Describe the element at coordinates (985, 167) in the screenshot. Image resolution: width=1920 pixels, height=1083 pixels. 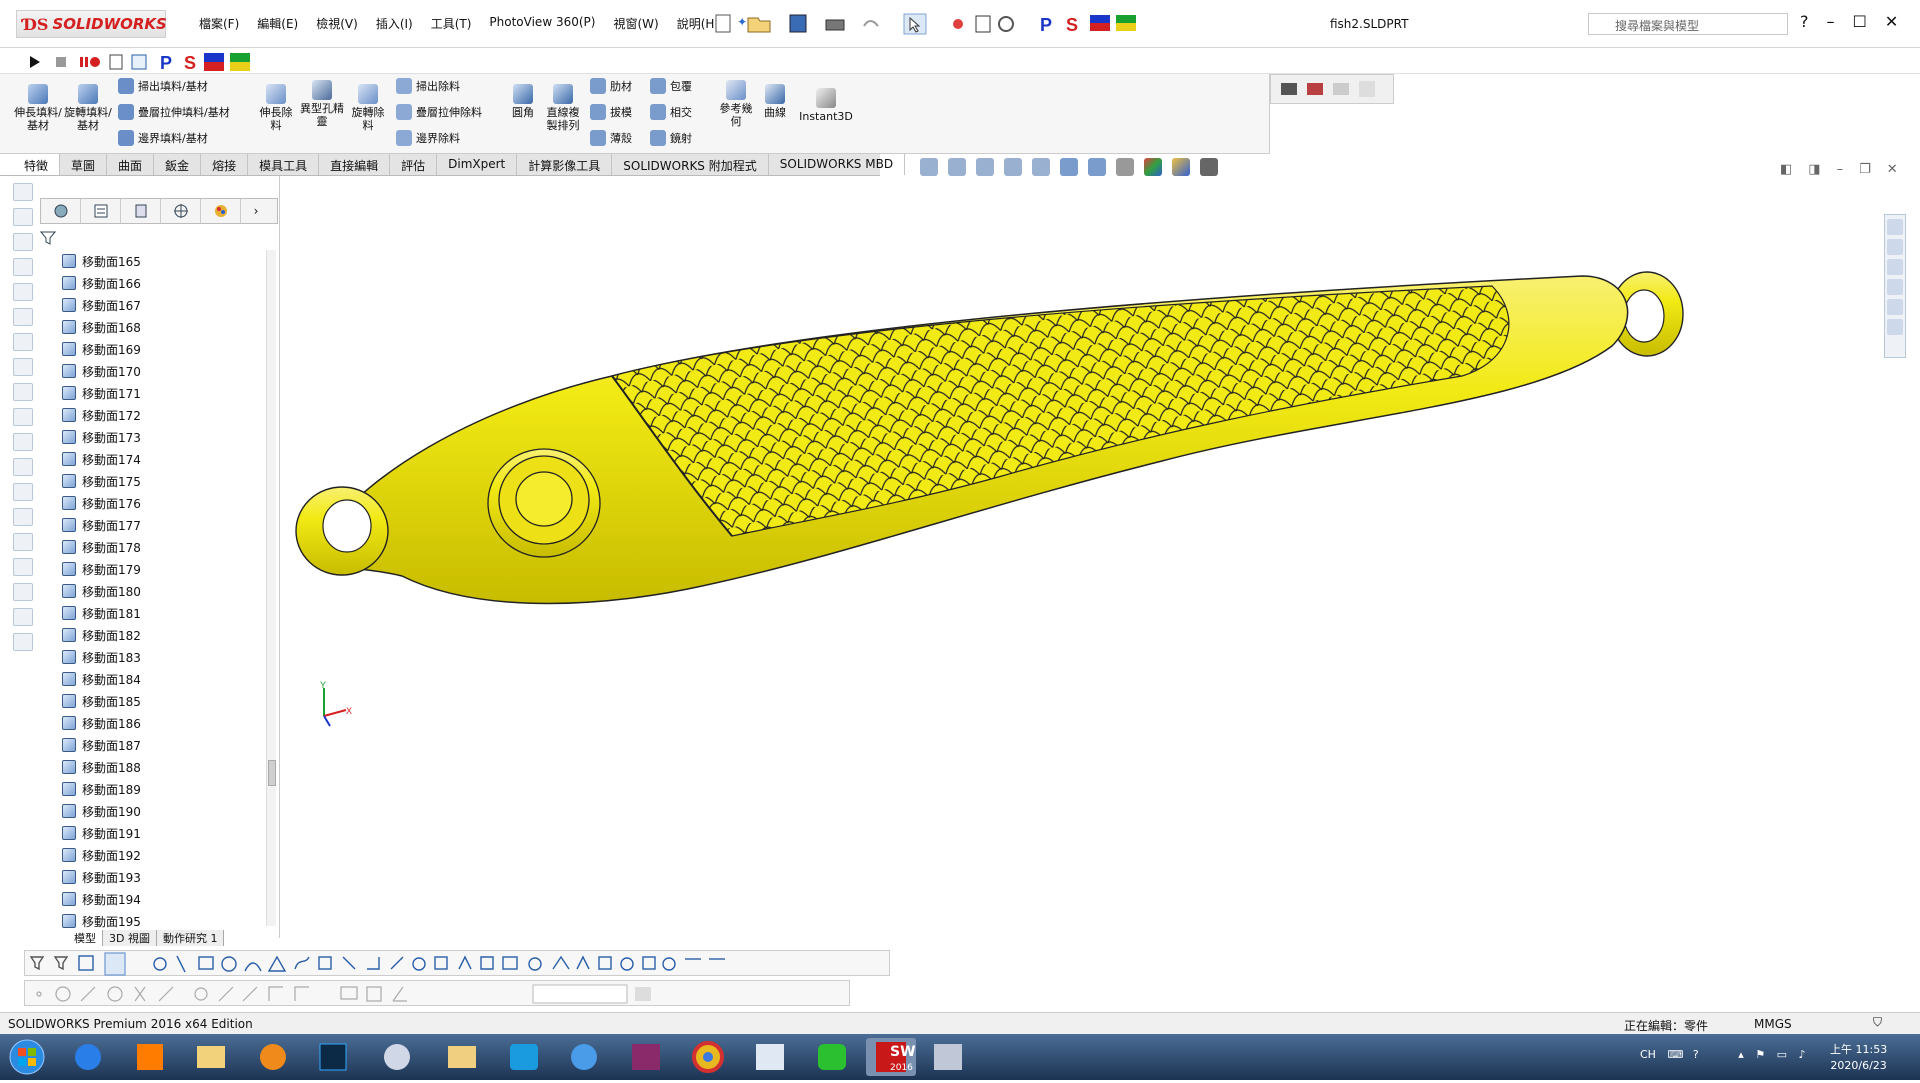
I see `previous-view-icon` at that location.